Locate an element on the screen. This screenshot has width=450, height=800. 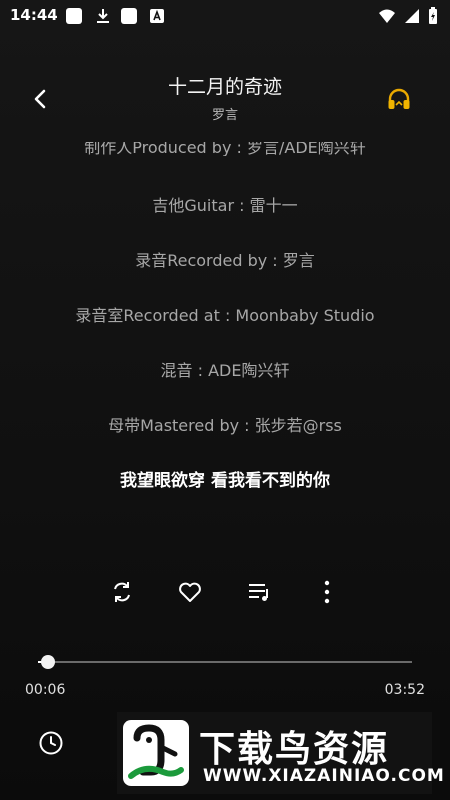
progress-track is located at coordinates (225, 662).